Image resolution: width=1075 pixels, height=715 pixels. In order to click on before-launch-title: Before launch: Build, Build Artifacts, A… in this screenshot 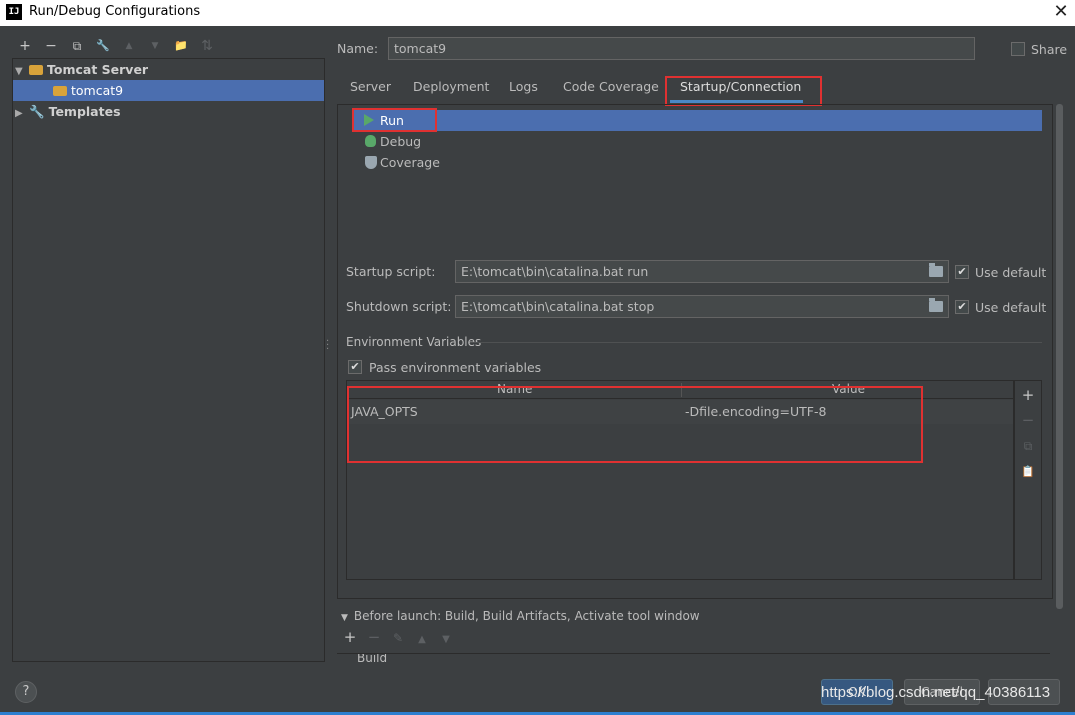, I will do `click(526, 616)`.